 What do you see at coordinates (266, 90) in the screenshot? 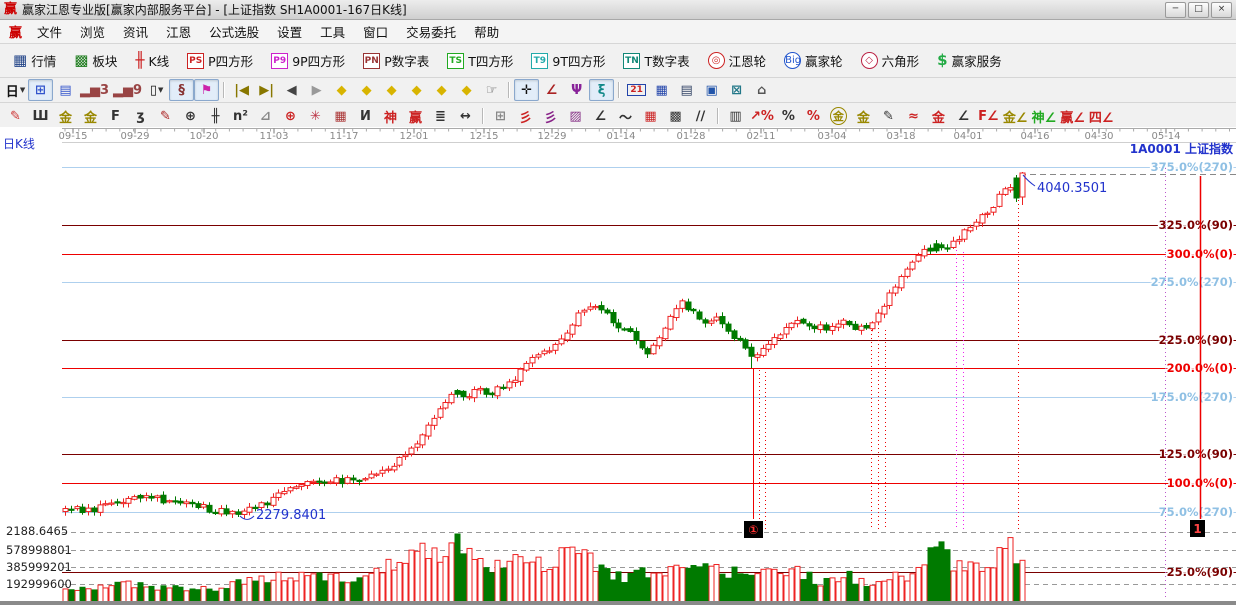
I see `last-bar-button: ▶|` at bounding box center [266, 90].